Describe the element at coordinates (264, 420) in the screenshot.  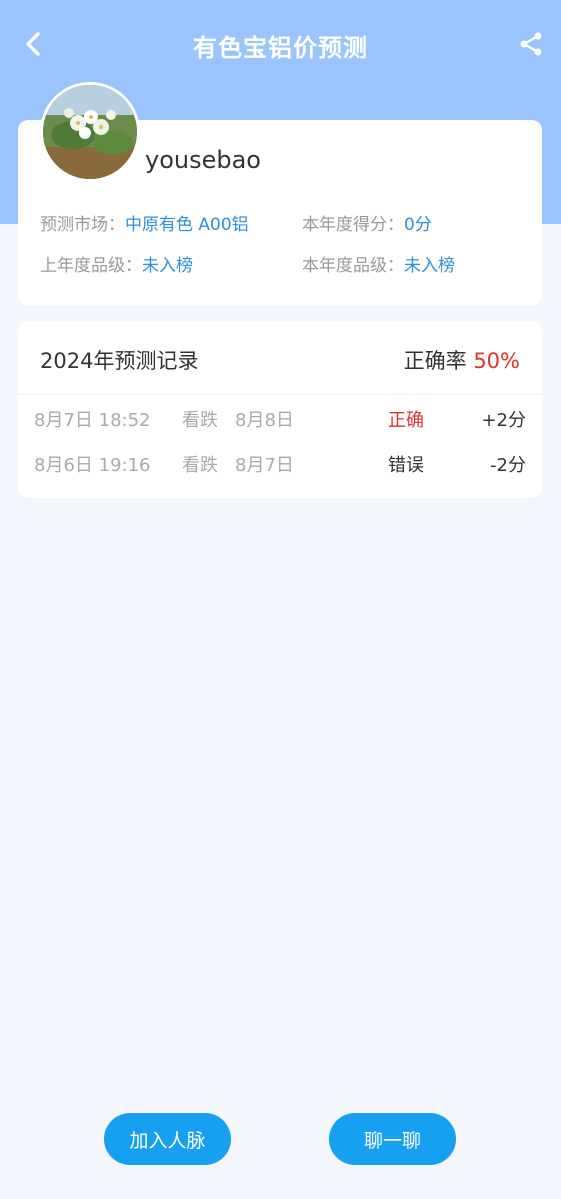
I see `record-target-date: 8月8日` at that location.